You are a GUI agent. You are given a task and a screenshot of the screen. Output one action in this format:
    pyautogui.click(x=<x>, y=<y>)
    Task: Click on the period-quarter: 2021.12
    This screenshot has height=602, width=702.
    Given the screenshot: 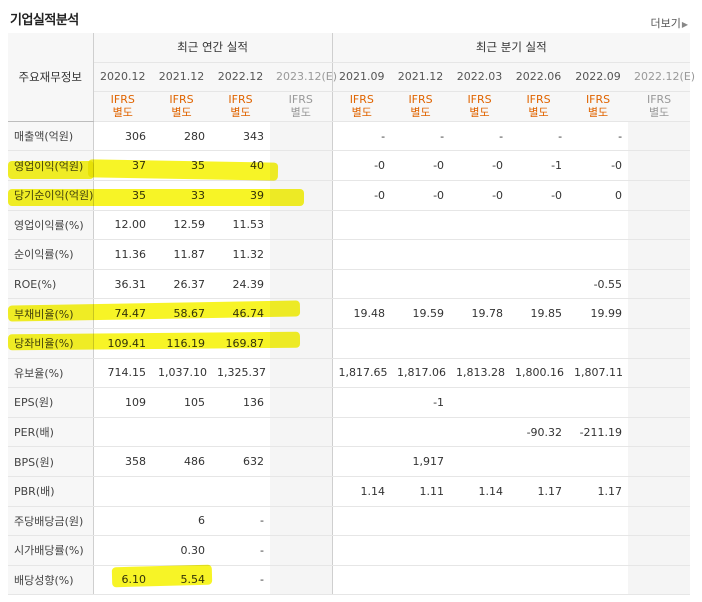 What is the action you would take?
    pyautogui.click(x=421, y=77)
    